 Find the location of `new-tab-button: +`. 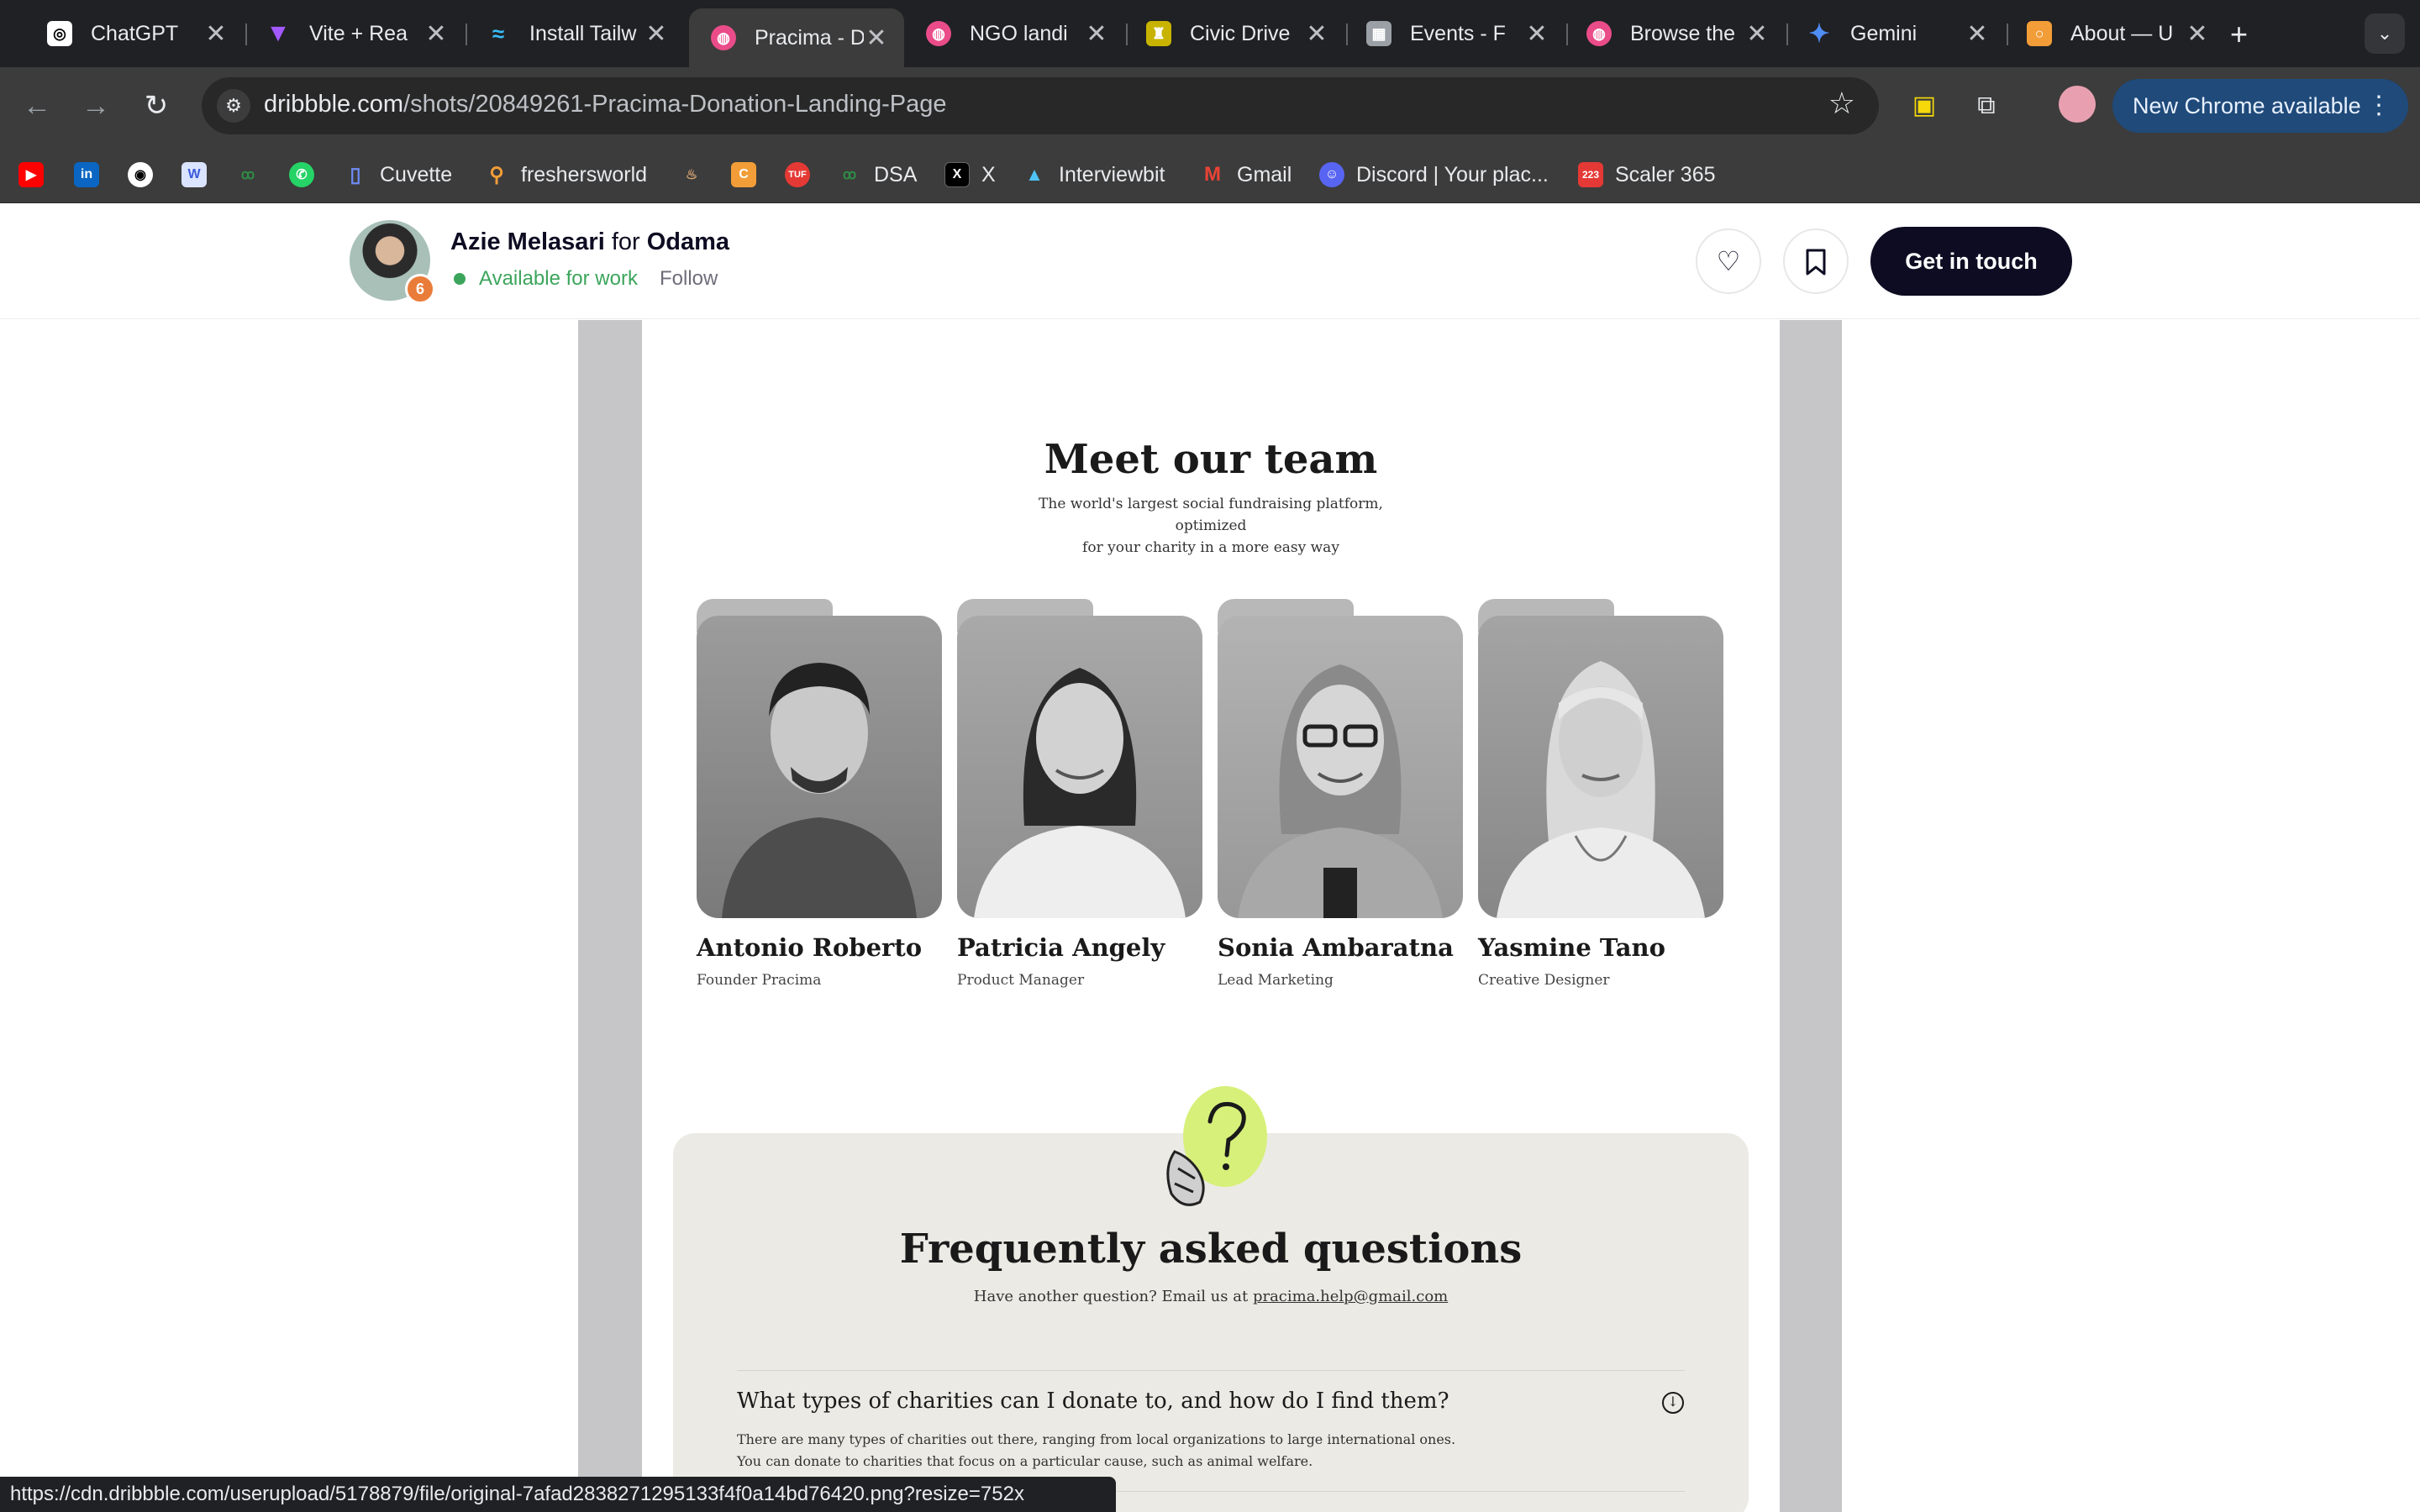

new-tab-button: + is located at coordinates (2239, 34).